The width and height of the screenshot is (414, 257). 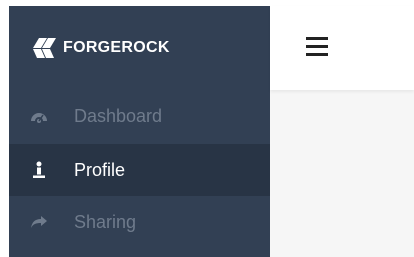 What do you see at coordinates (317, 47) in the screenshot?
I see `hamburger-menu-icon` at bounding box center [317, 47].